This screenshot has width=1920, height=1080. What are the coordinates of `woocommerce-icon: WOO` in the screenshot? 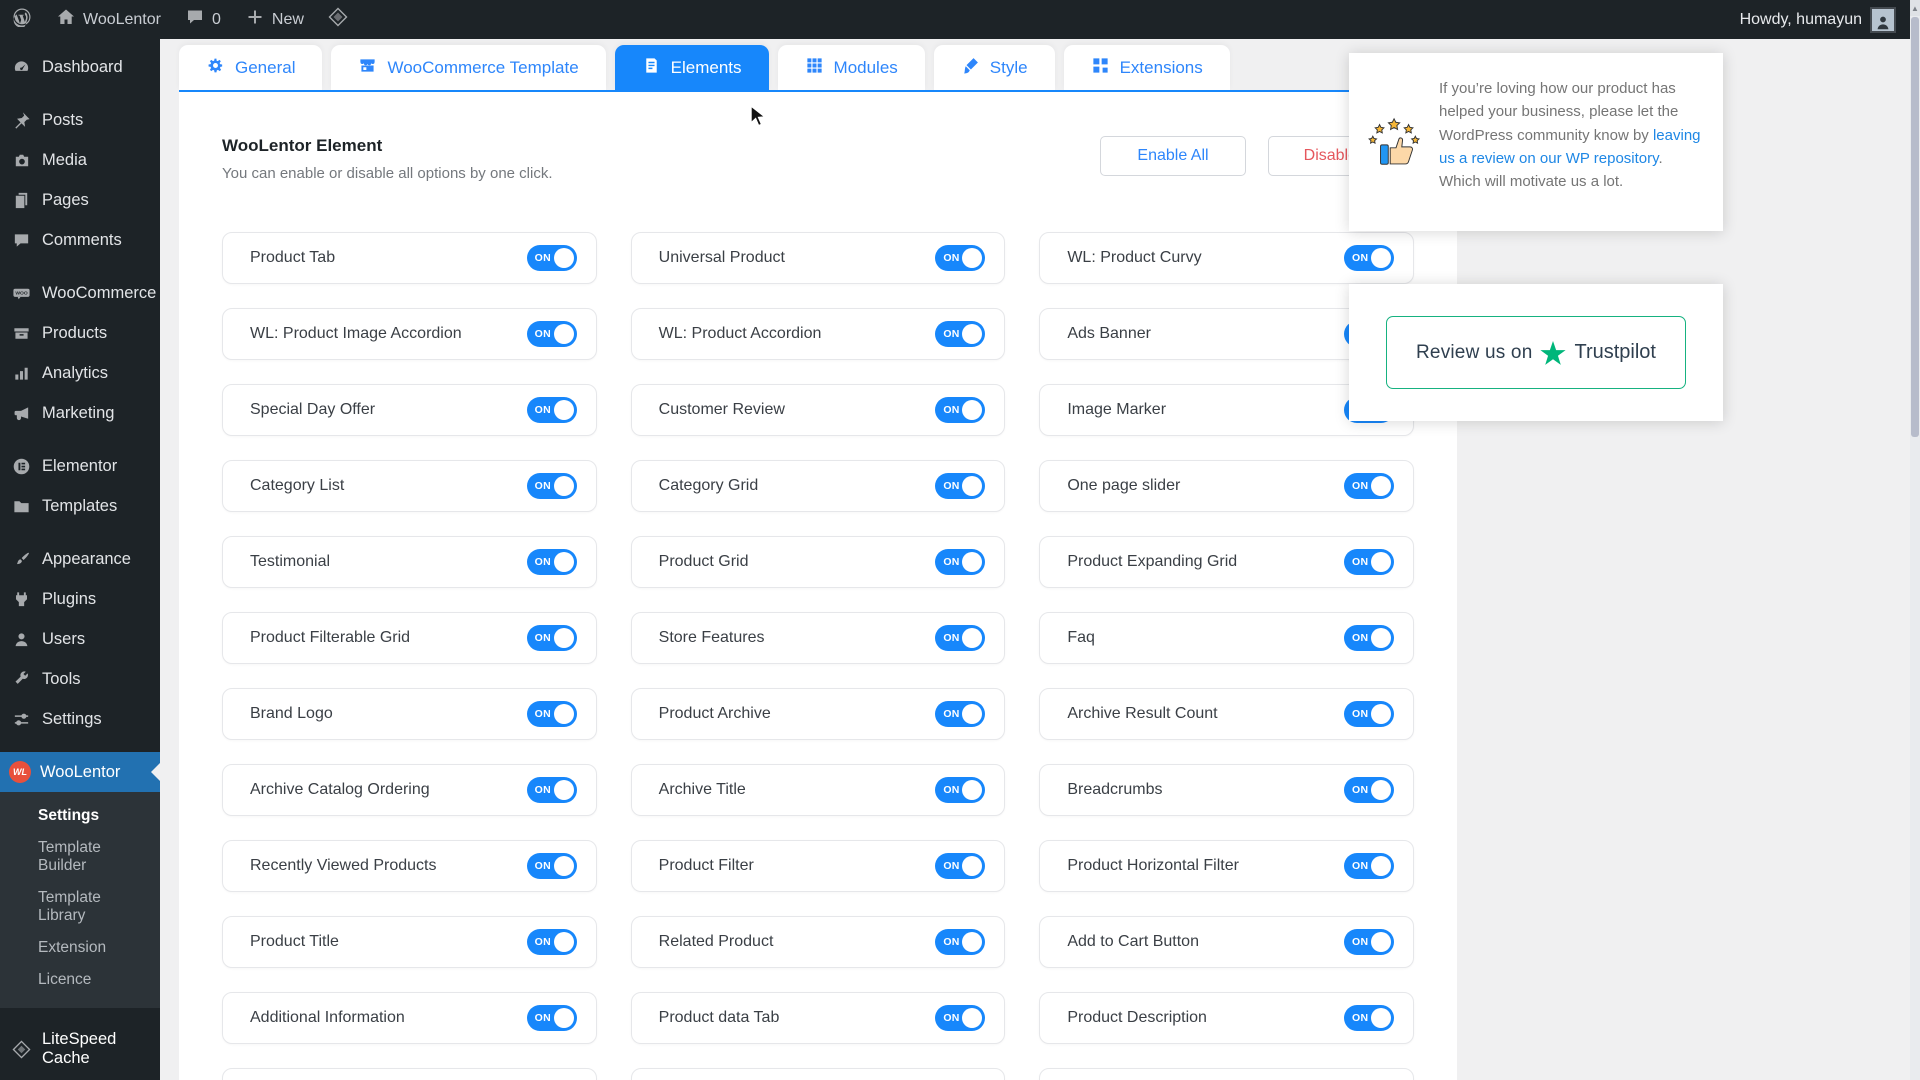 It's located at (21, 293).